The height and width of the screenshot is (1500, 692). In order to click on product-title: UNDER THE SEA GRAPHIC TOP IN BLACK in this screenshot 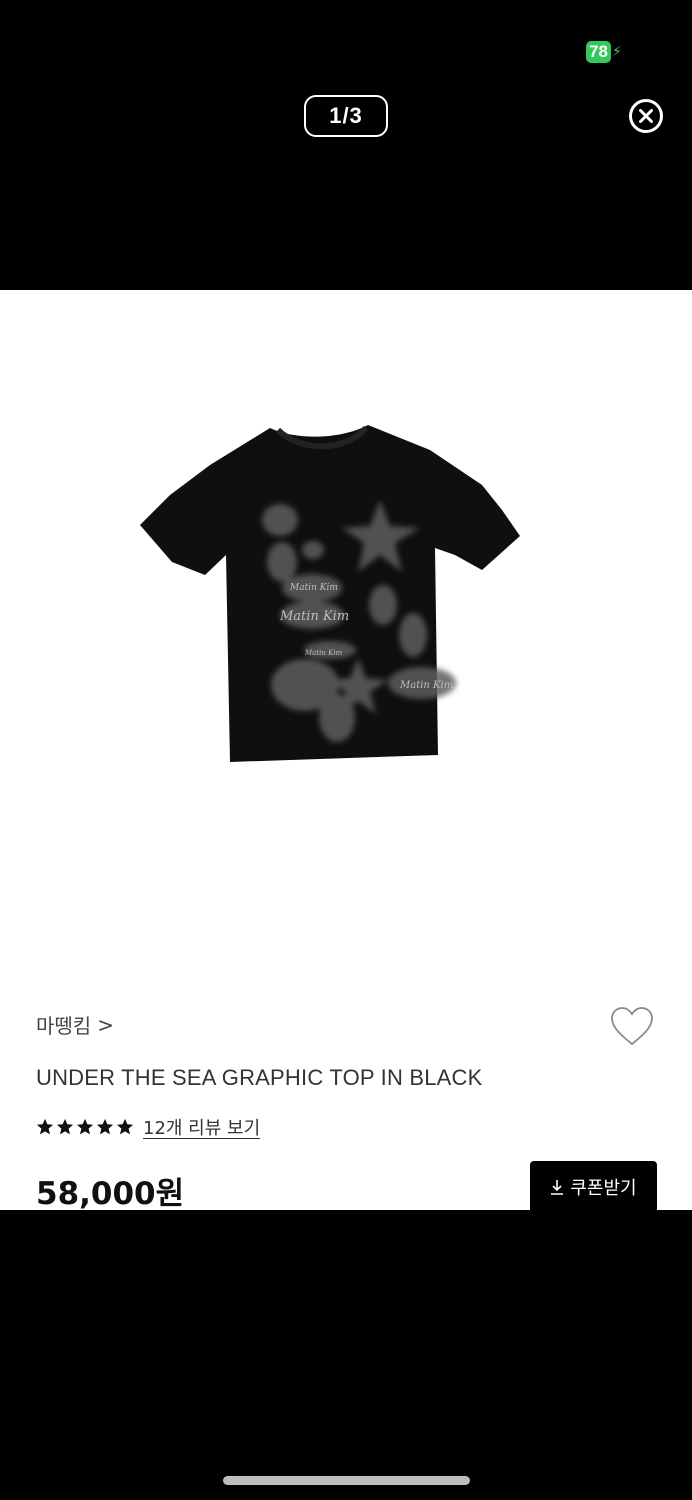, I will do `click(259, 1077)`.